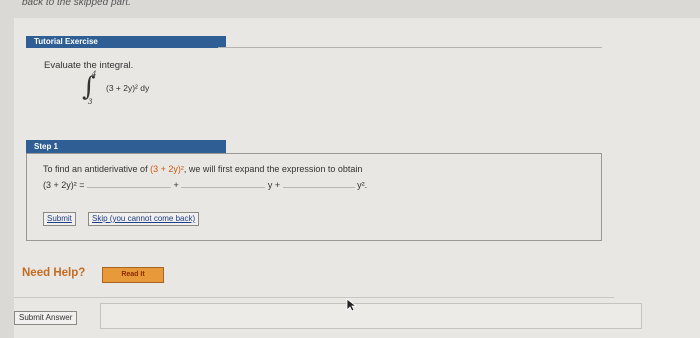 This screenshot has height=338, width=700. I want to click on tutorial-header: Tutorial Exercise, so click(126, 42).